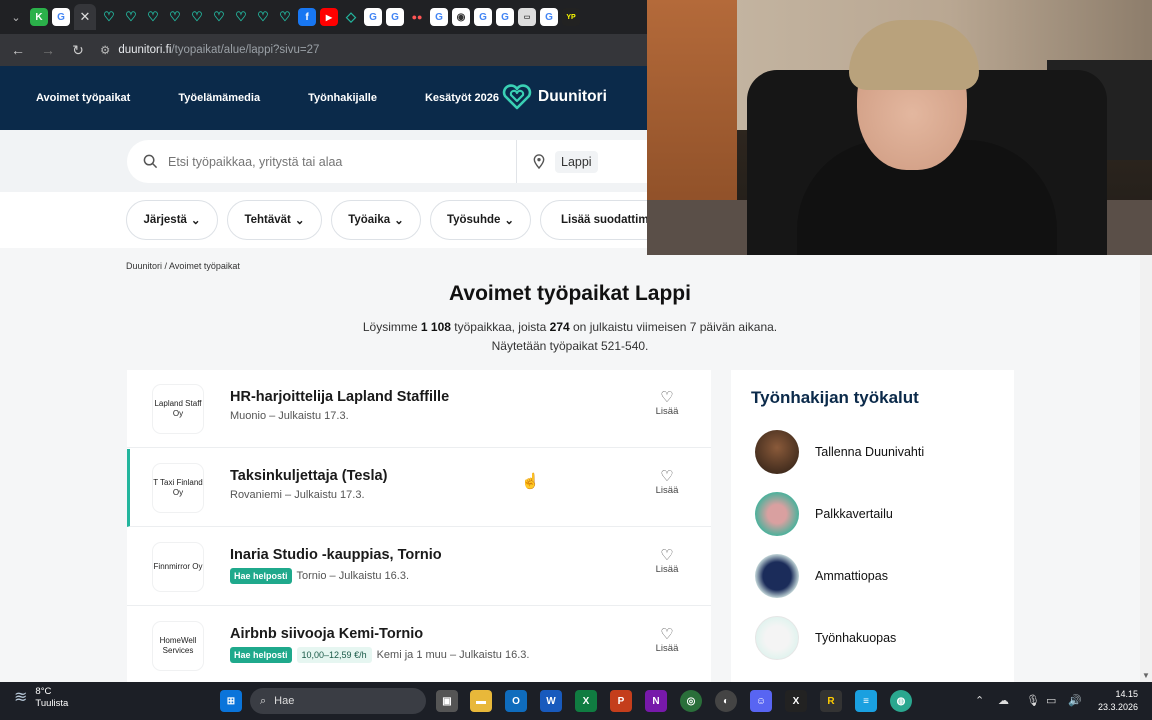  What do you see at coordinates (461, 17) in the screenshot?
I see `tab-github-icon: ◉` at bounding box center [461, 17].